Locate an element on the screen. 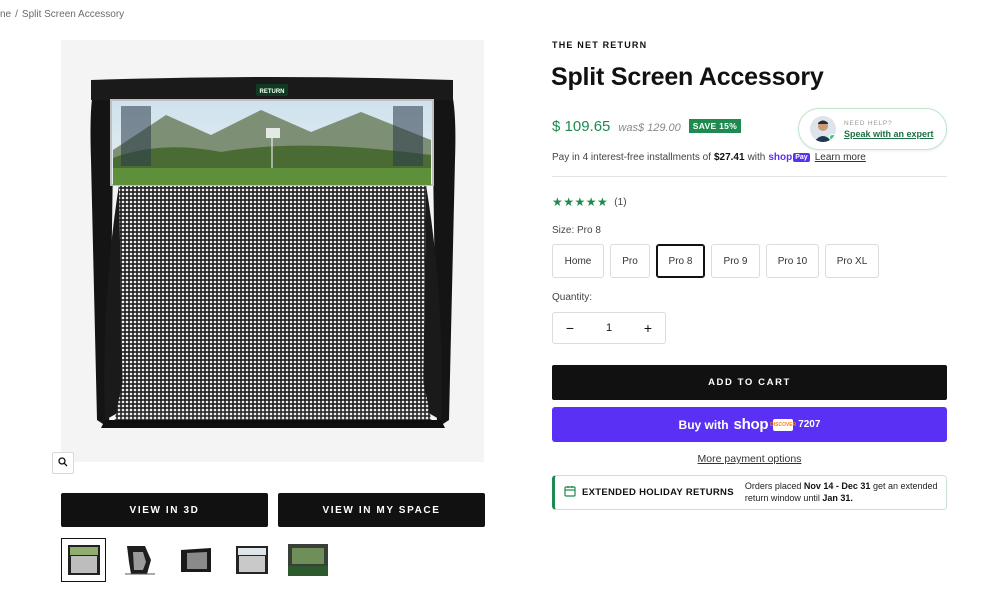 The width and height of the screenshot is (1000, 594). decrease-quantity-button: − is located at coordinates (570, 328).